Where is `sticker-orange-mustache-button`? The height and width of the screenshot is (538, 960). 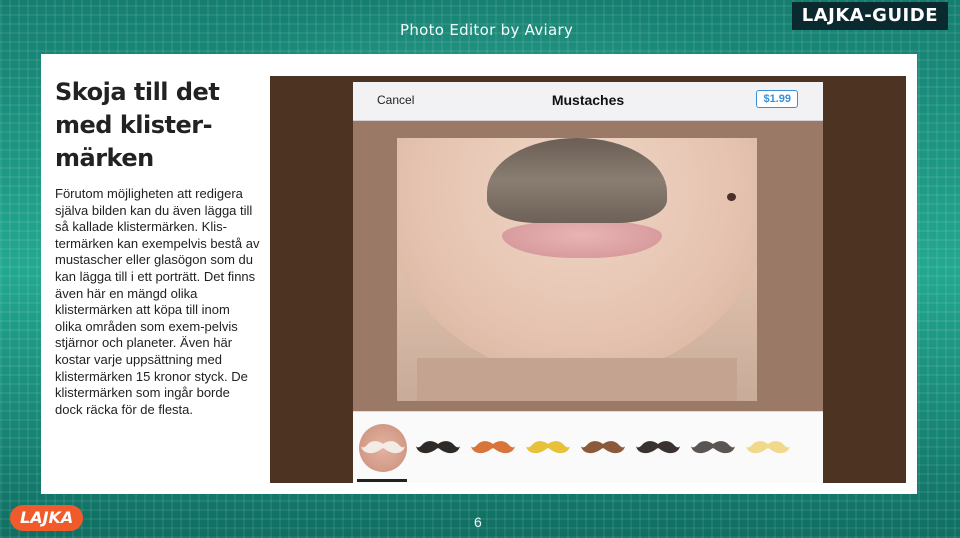
sticker-orange-mustache-button is located at coordinates (493, 448).